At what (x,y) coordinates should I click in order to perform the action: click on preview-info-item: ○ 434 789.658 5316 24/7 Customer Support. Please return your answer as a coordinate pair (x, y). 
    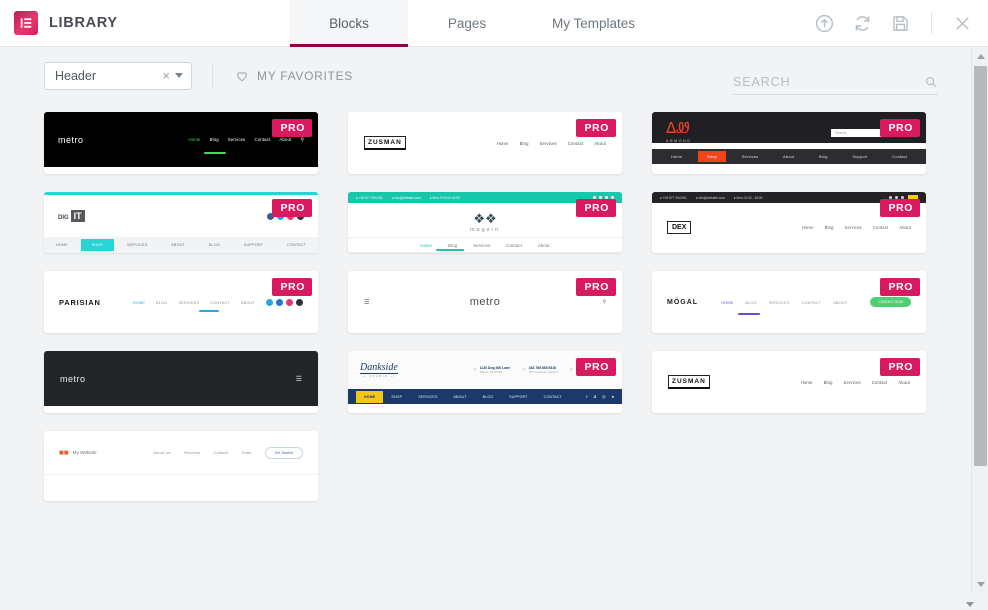
    Looking at the image, I should click on (540, 370).